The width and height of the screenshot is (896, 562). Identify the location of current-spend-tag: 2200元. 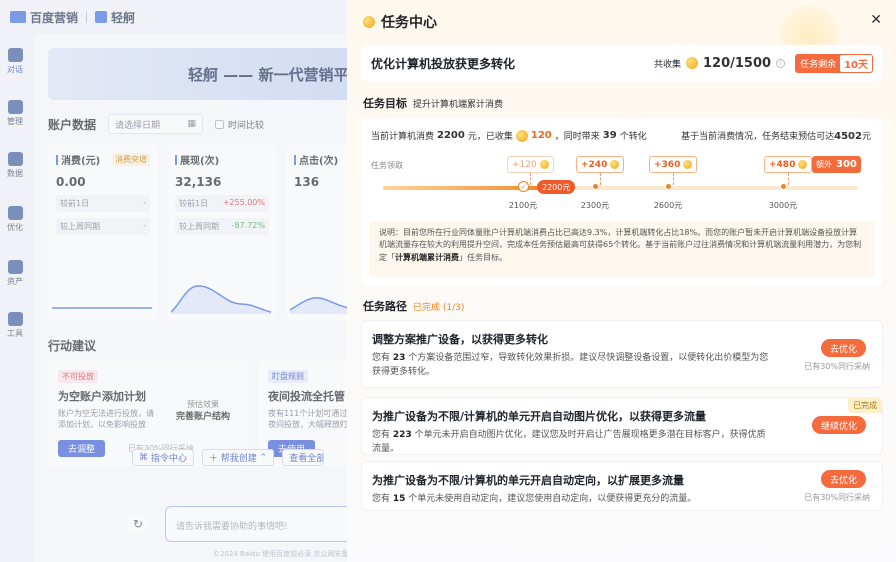
(556, 187).